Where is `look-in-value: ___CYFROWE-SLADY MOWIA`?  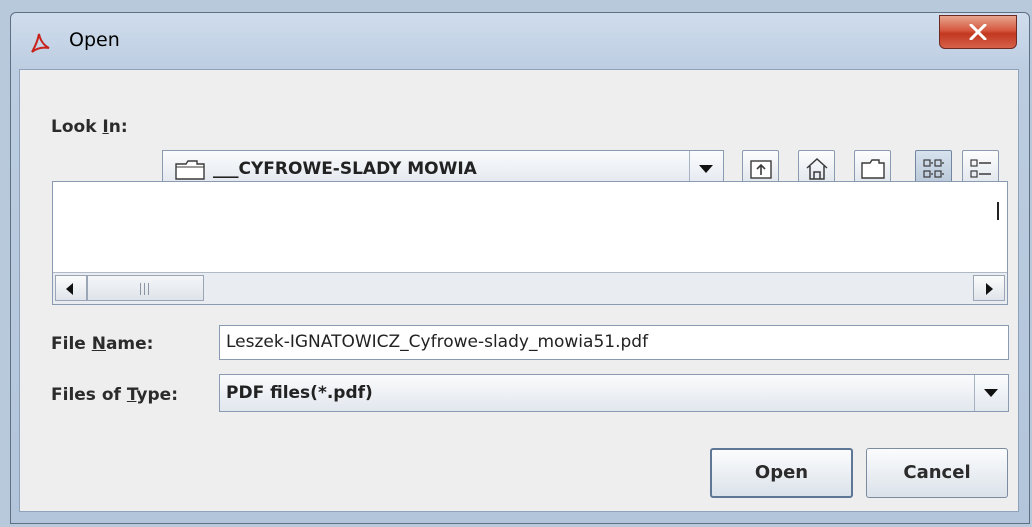 look-in-value: ___CYFROWE-SLADY MOWIA is located at coordinates (345, 168).